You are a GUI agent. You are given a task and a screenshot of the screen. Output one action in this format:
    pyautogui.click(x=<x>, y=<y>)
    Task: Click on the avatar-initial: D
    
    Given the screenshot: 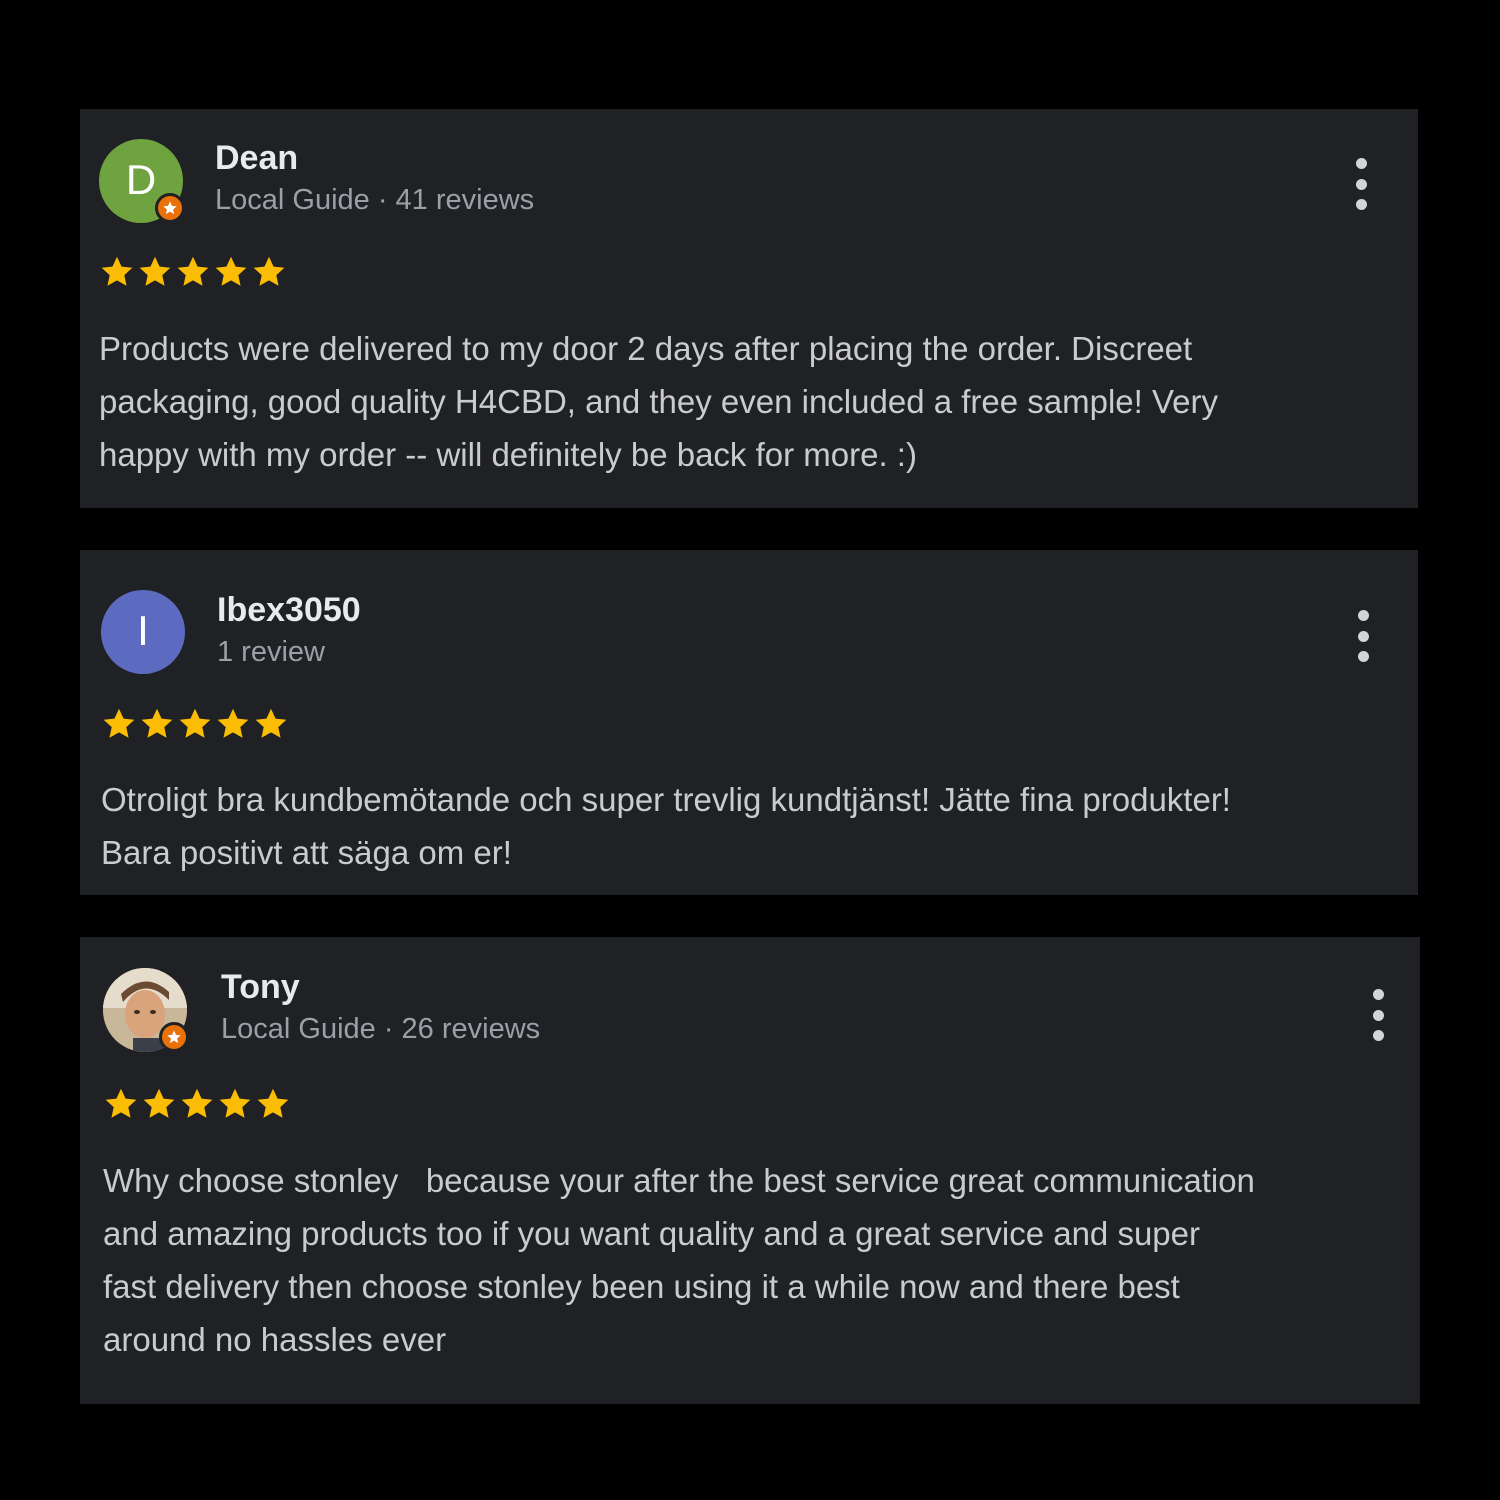 What is the action you would take?
    pyautogui.click(x=141, y=179)
    